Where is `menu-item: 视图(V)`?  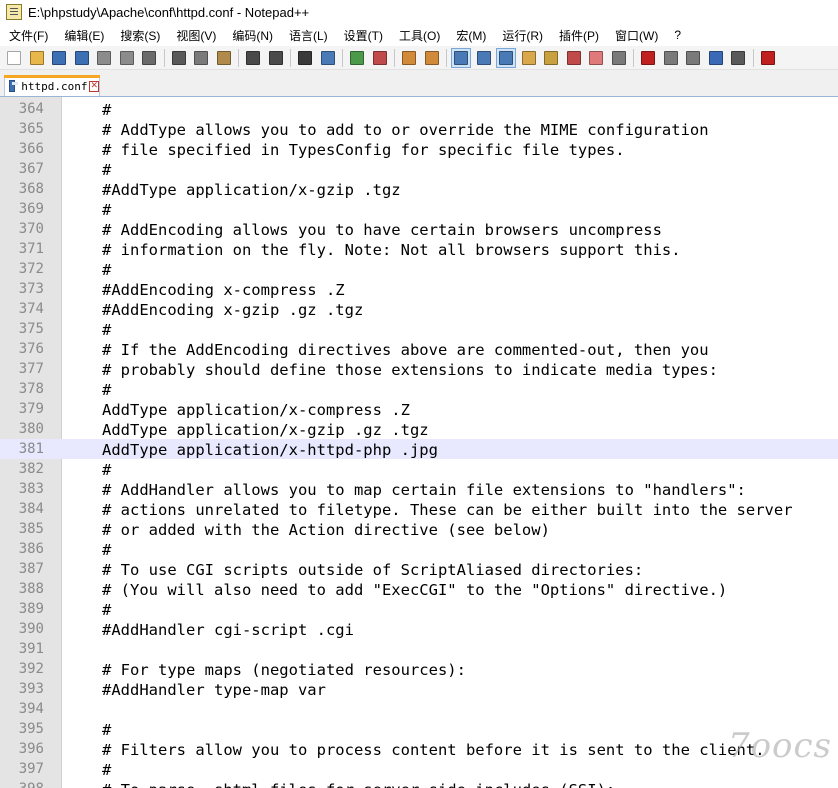
menu-item: 视图(V) is located at coordinates (195, 35).